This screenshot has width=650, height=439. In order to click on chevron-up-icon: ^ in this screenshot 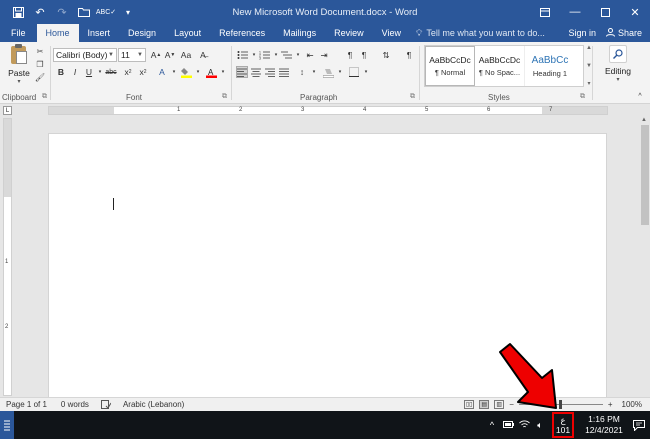, I will do `click(492, 425)`.